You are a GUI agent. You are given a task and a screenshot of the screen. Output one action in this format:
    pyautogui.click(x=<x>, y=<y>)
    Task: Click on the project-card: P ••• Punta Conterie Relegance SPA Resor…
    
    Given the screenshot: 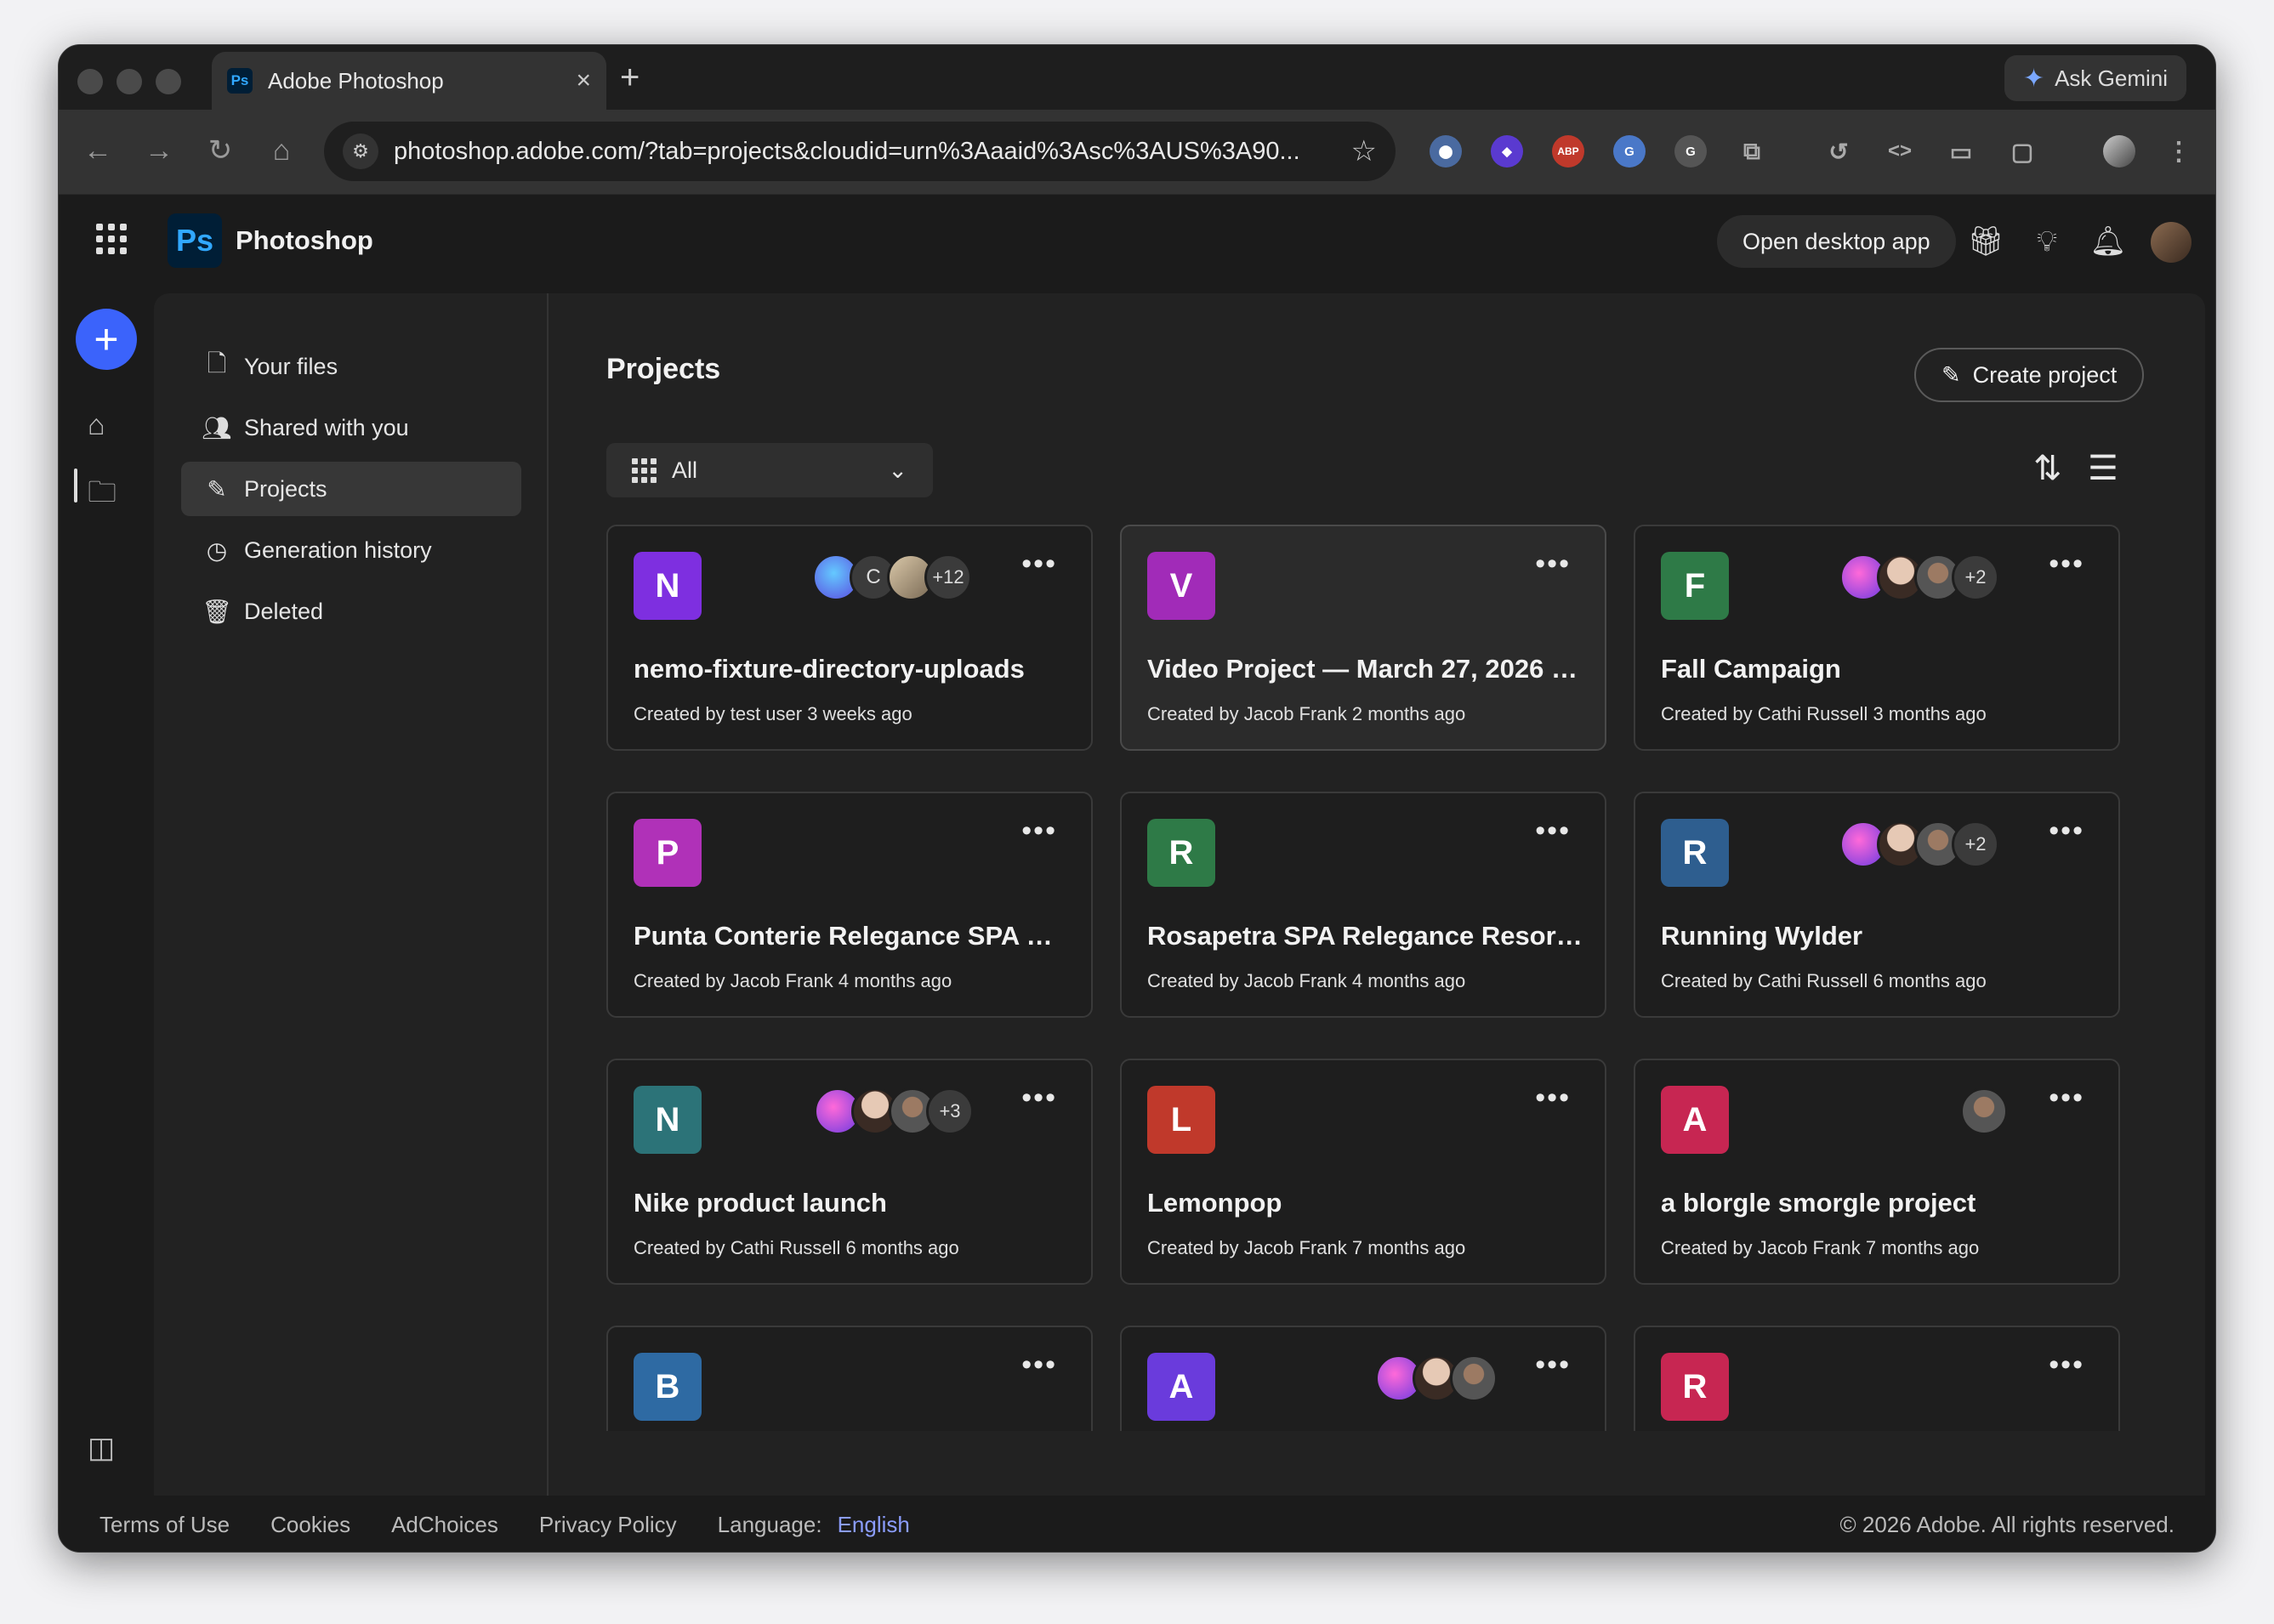 What is the action you would take?
    pyautogui.click(x=850, y=905)
    